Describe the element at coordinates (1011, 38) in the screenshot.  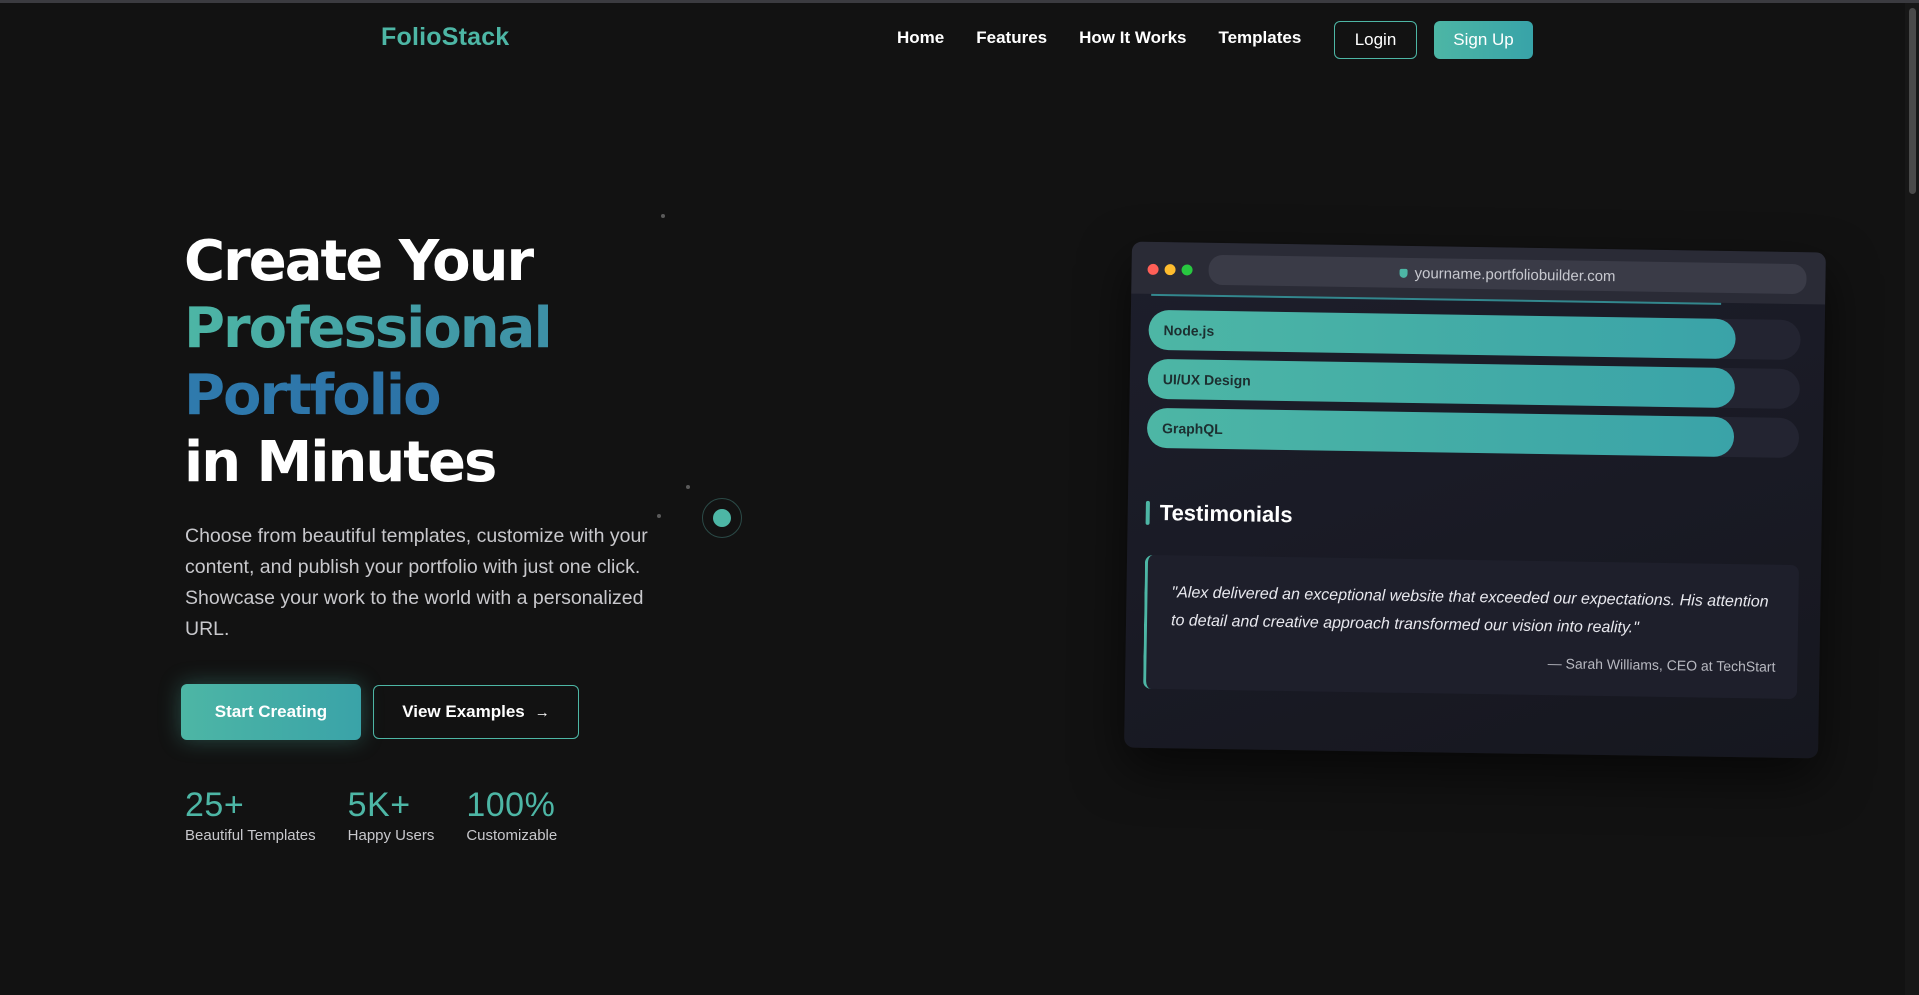
I see `nav-link-features: Features` at that location.